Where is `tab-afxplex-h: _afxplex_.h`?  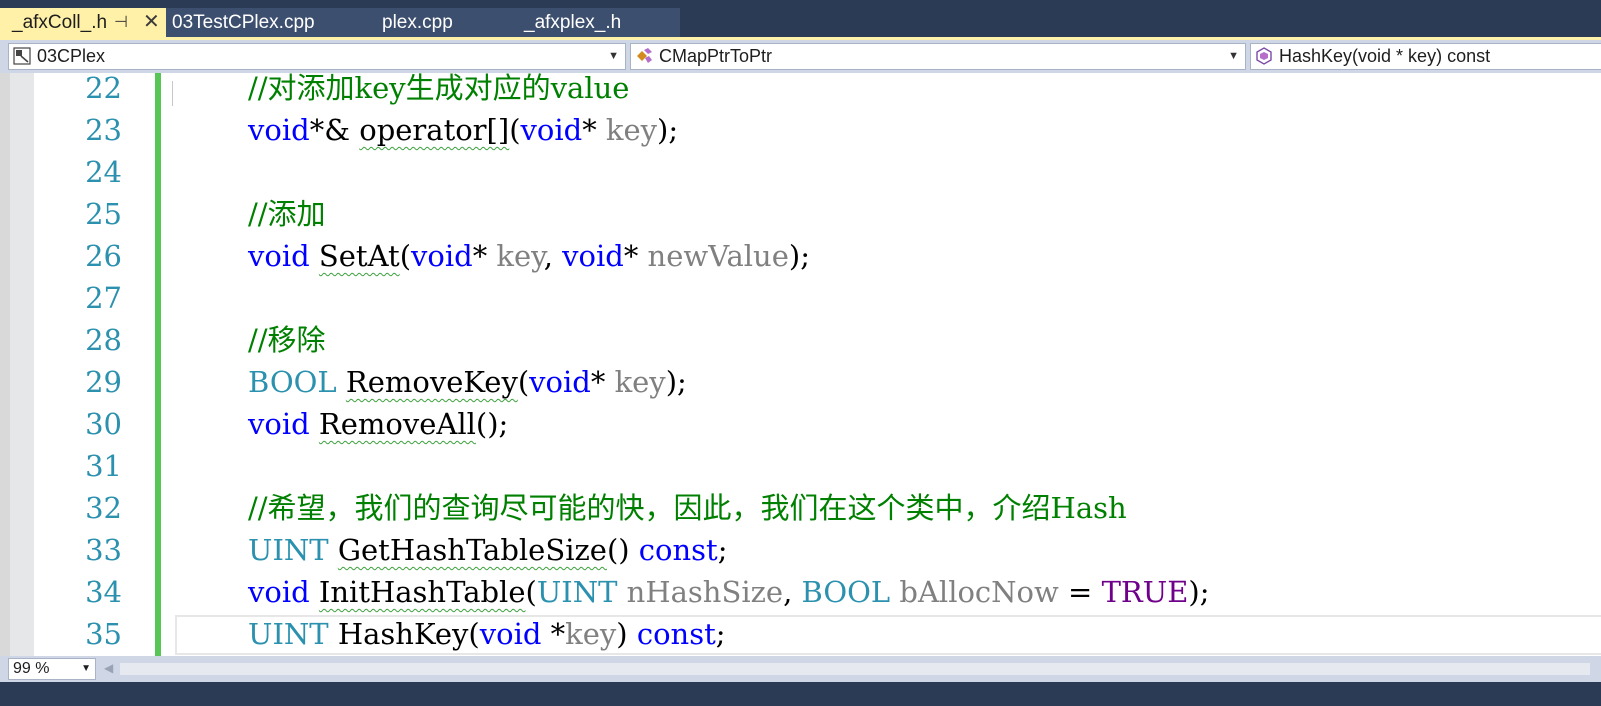 tab-afxplex-h: _afxplex_.h is located at coordinates (595, 22).